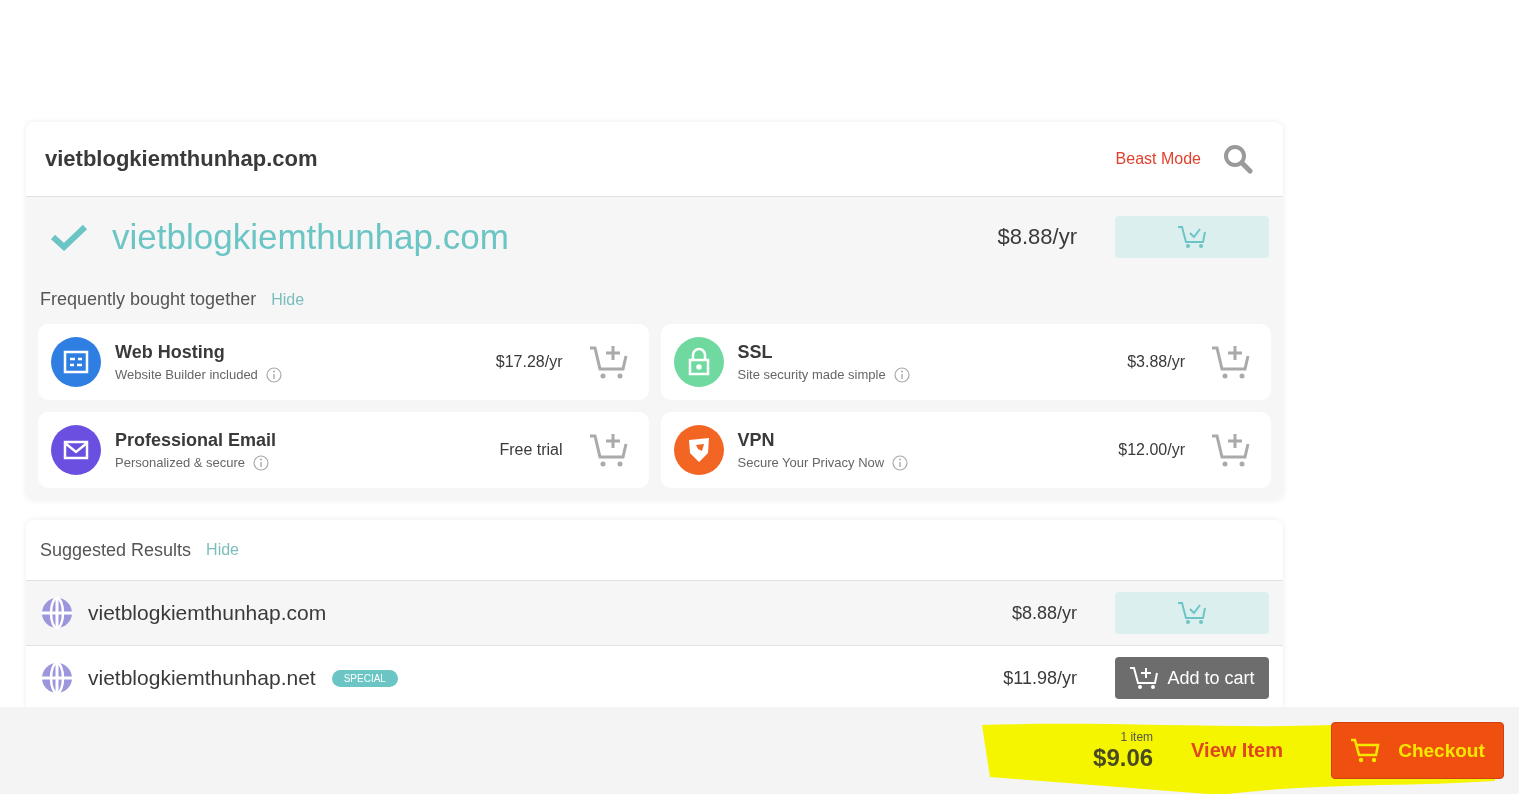 The height and width of the screenshot is (794, 1519). I want to click on search-query: vietblogkiemthunhap.com, so click(580, 159).